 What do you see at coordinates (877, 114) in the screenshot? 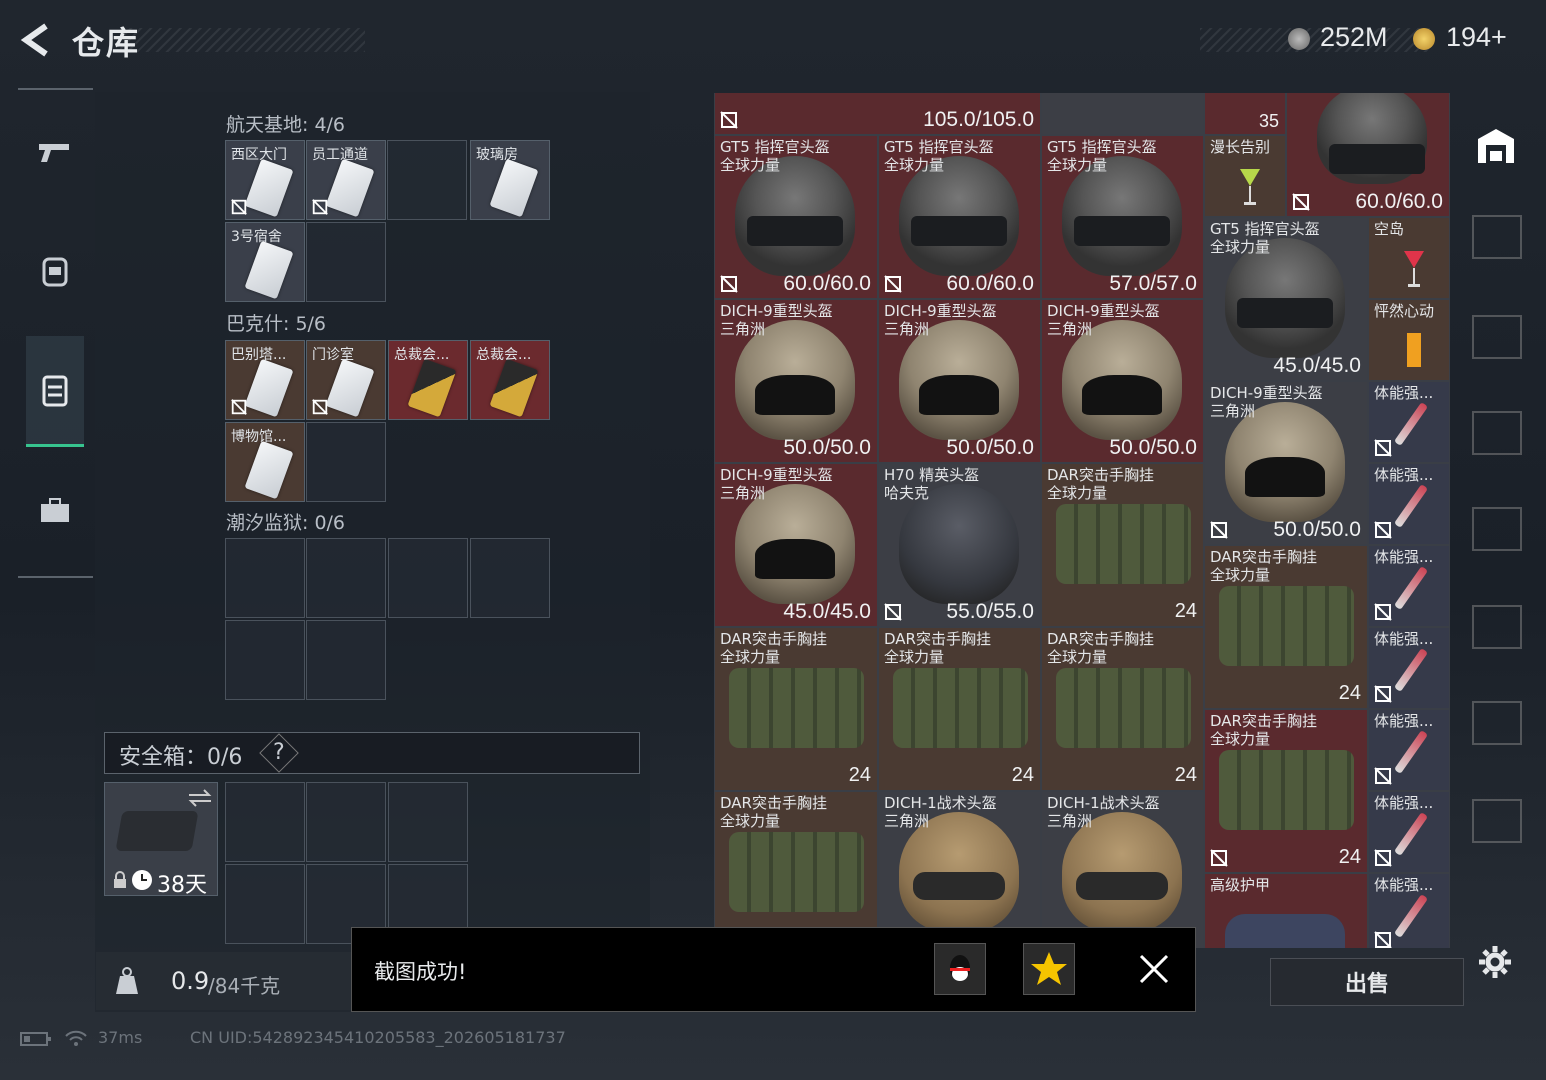
I see `inventory-item: 105.0/105.0` at bounding box center [877, 114].